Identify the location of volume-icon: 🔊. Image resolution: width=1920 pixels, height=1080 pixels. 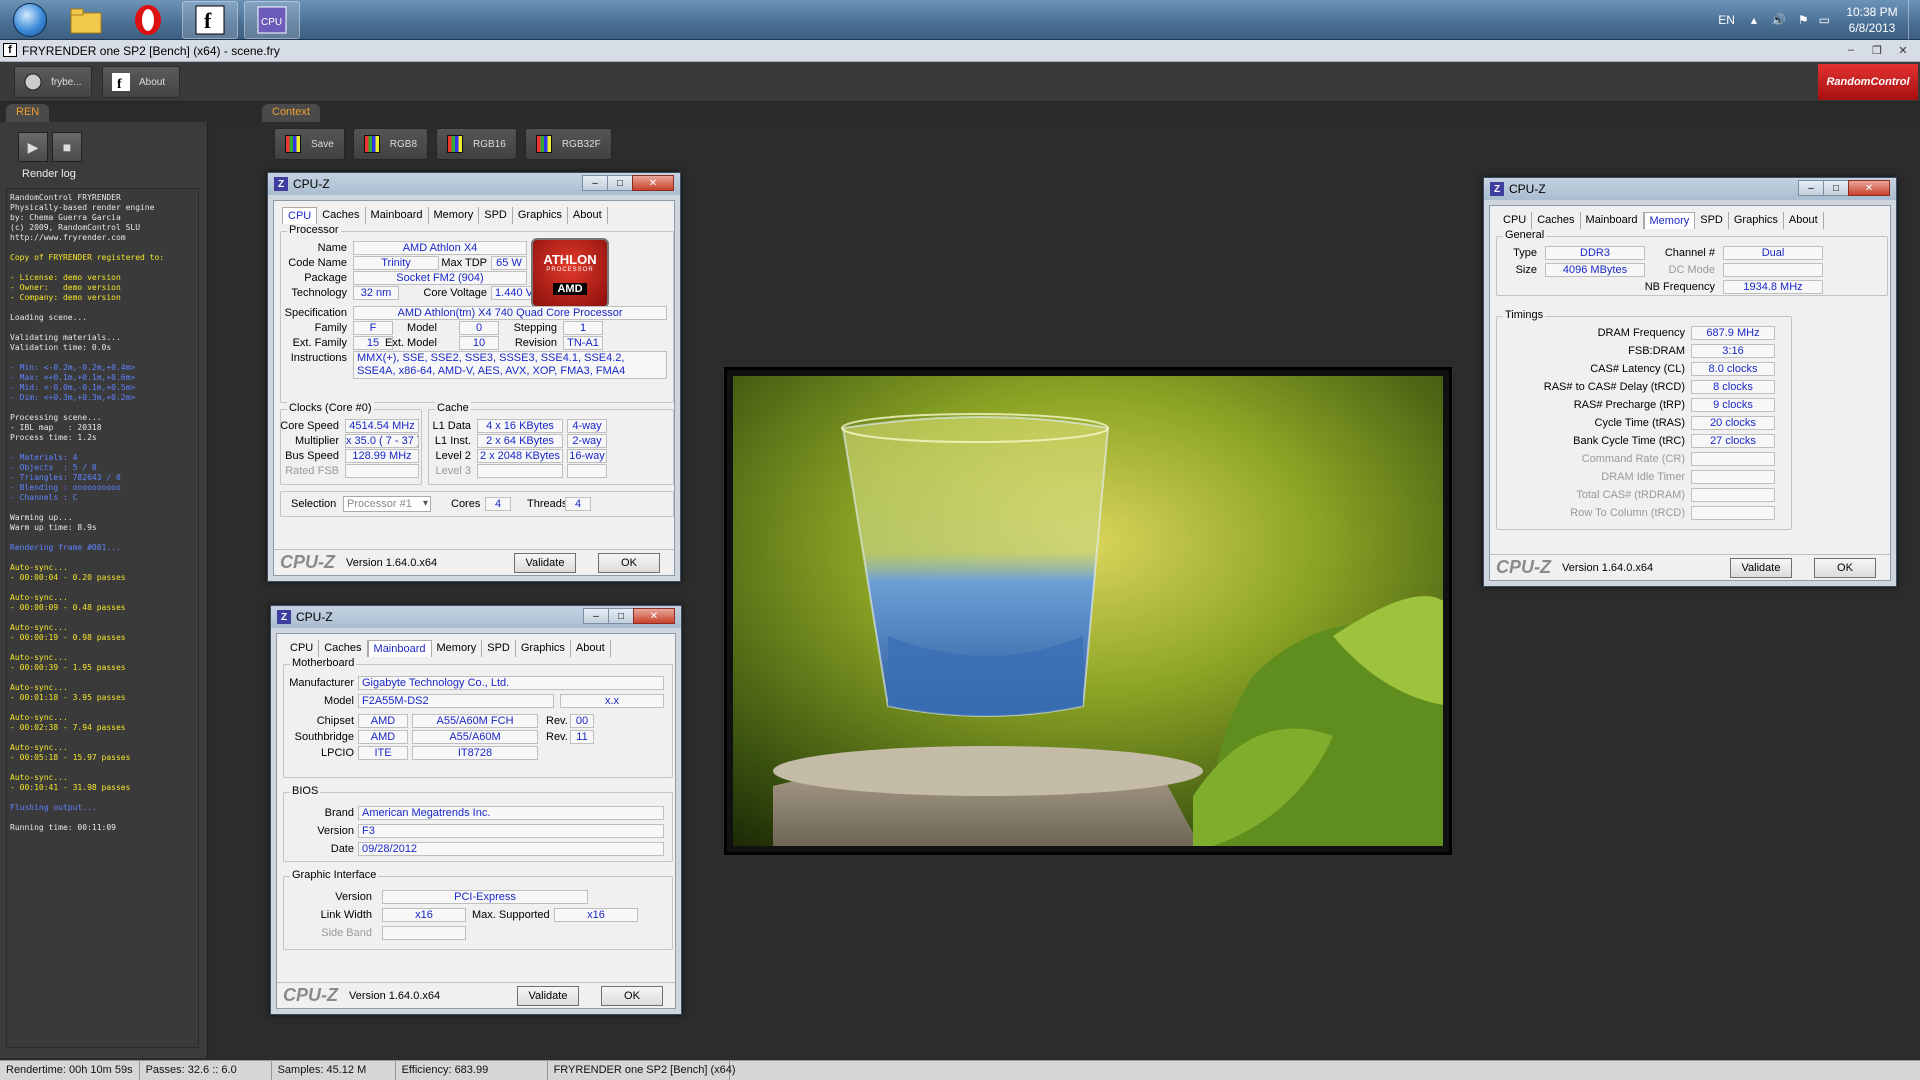
(1778, 20).